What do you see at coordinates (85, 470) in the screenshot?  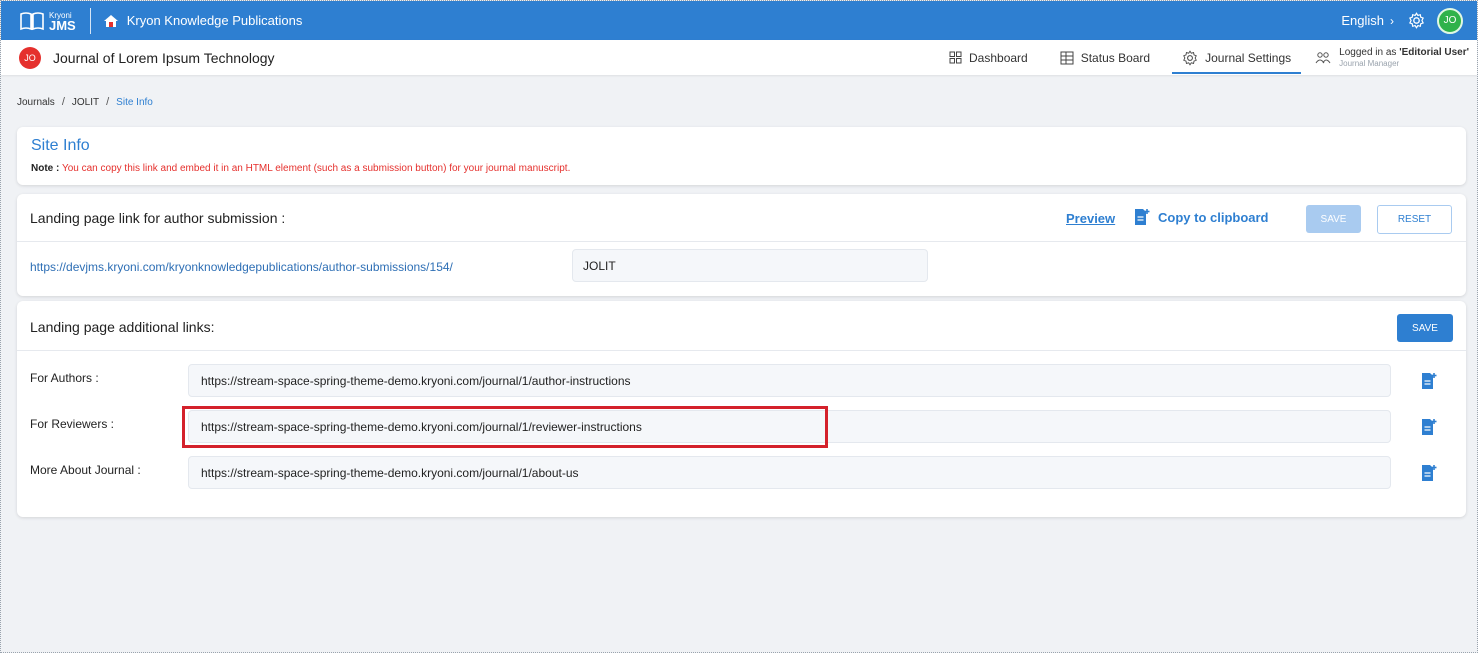 I see `about-journal-label: More About Journal :` at bounding box center [85, 470].